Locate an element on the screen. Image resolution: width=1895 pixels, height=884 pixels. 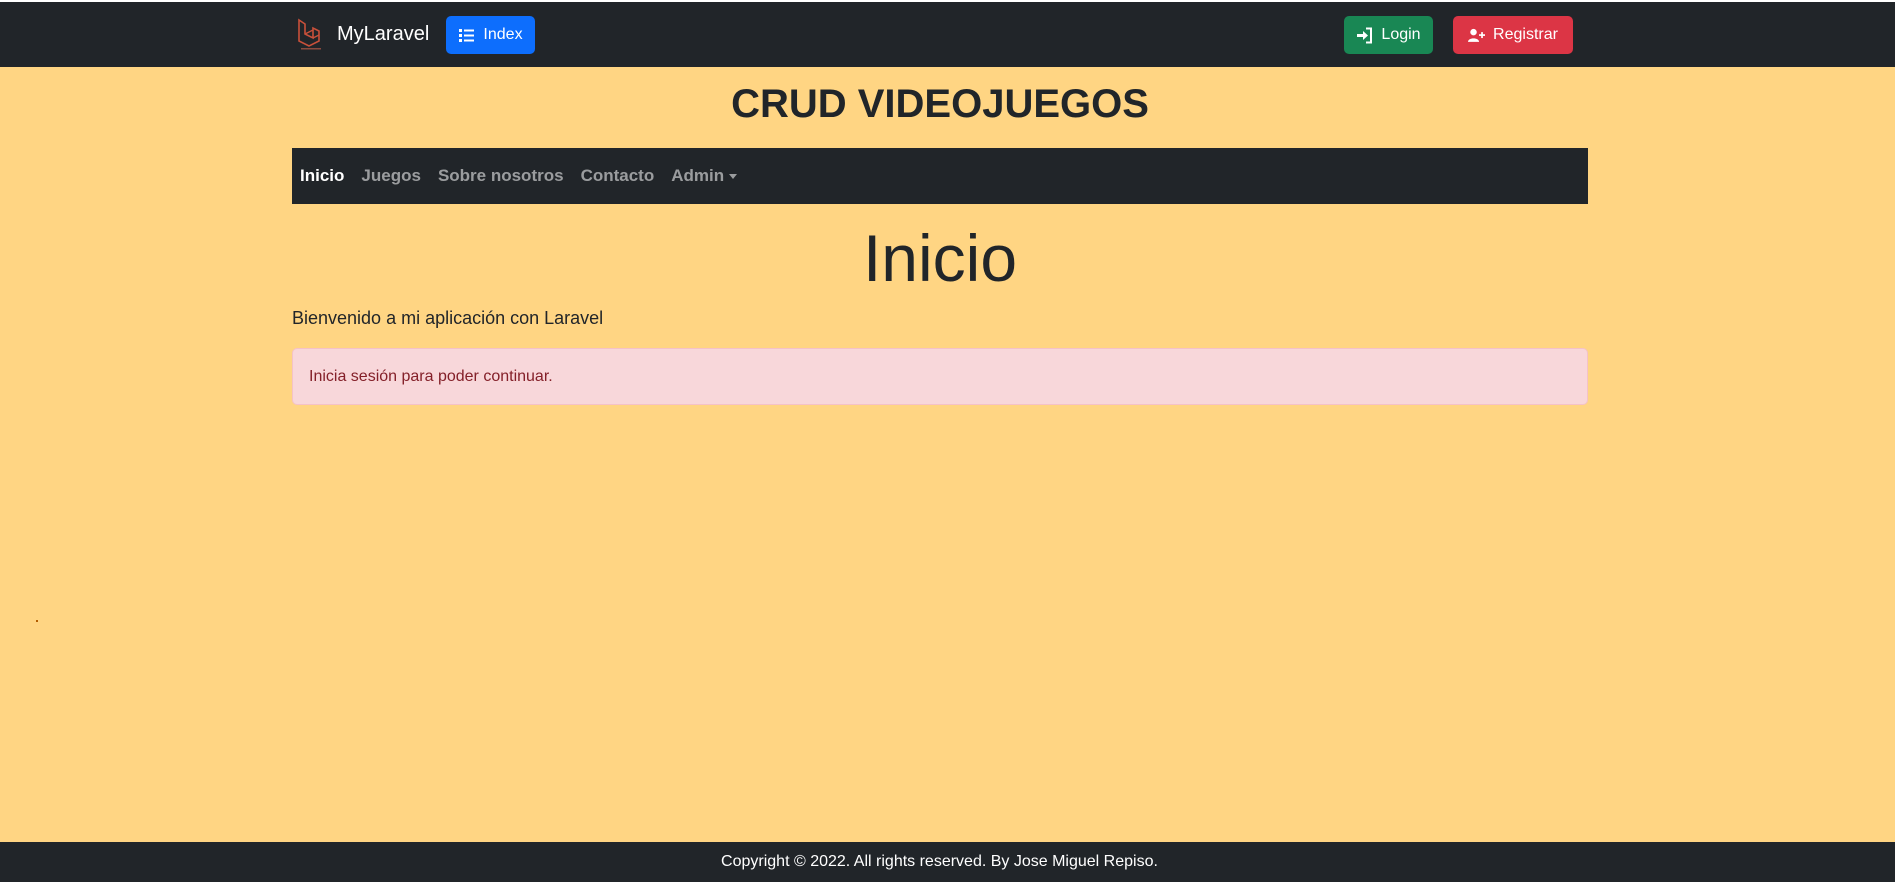
index-button: Index is located at coordinates (490, 35).